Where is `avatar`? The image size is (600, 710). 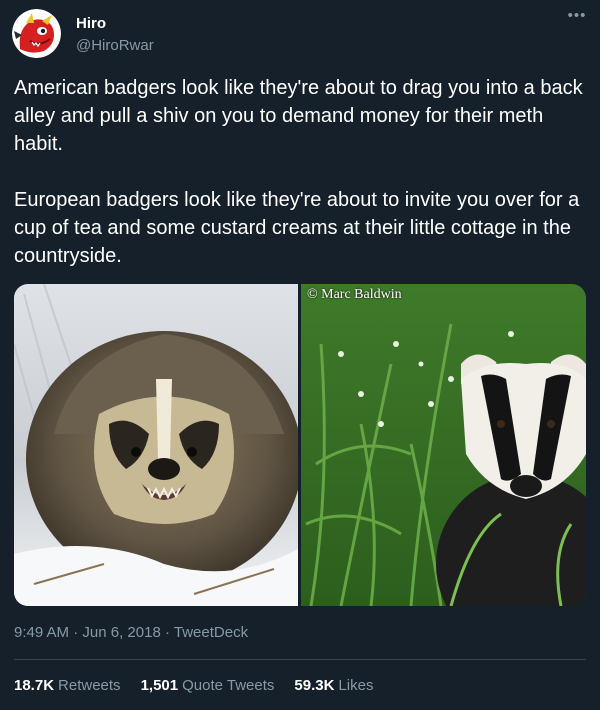
avatar is located at coordinates (36, 33).